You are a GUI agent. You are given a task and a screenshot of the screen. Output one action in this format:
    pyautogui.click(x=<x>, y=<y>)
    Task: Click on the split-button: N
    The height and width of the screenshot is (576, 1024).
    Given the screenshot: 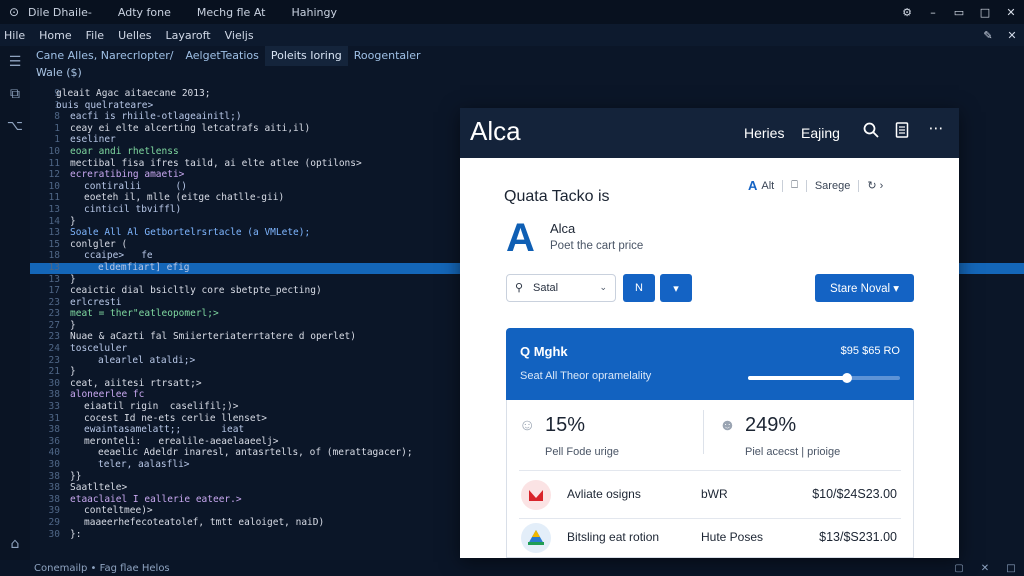 What is the action you would take?
    pyautogui.click(x=639, y=288)
    